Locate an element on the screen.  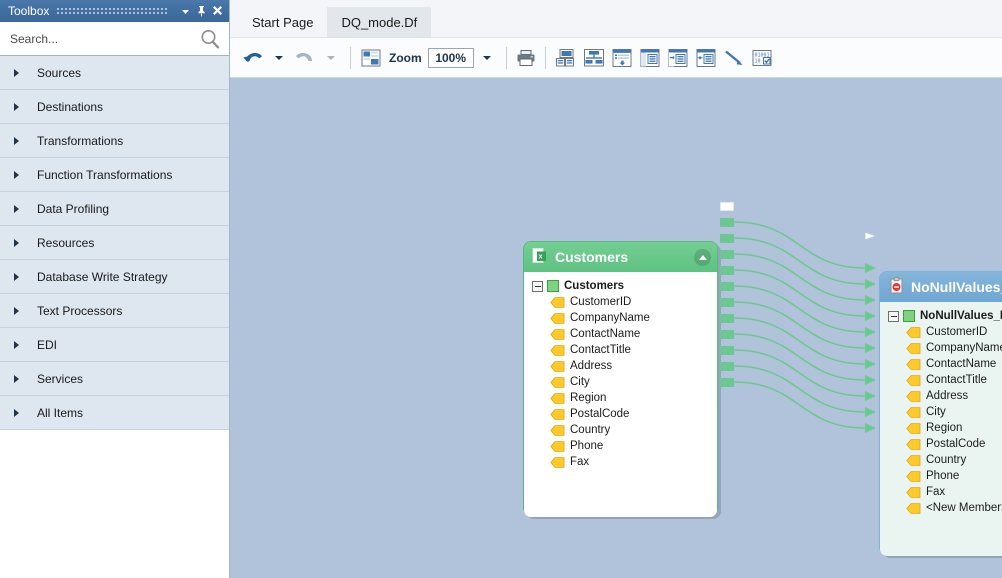
toolbox-item-label: Data Profiling is located at coordinates (73, 208).